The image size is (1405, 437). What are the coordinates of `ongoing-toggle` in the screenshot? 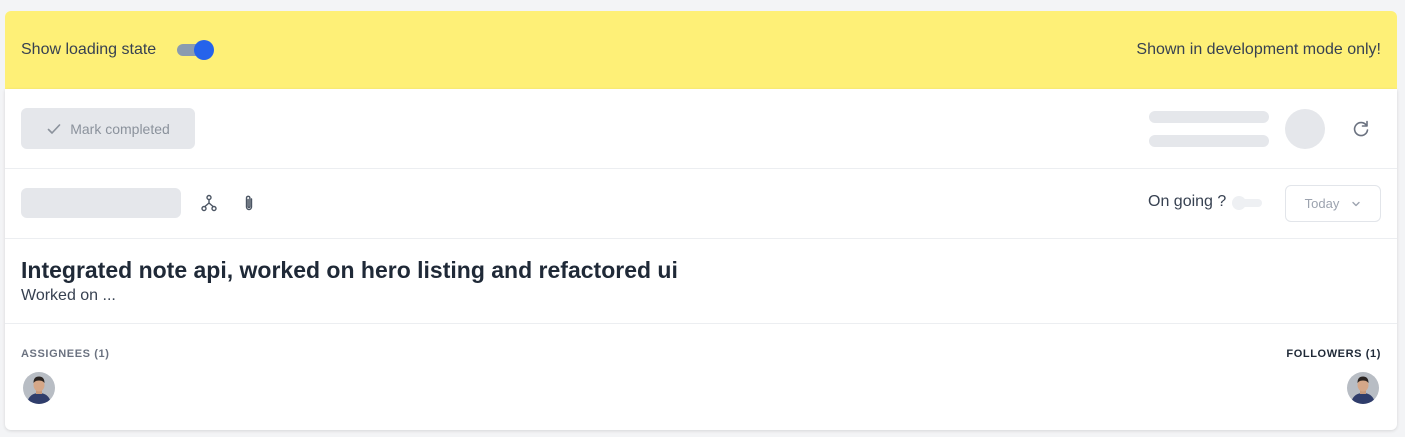 It's located at (1247, 203).